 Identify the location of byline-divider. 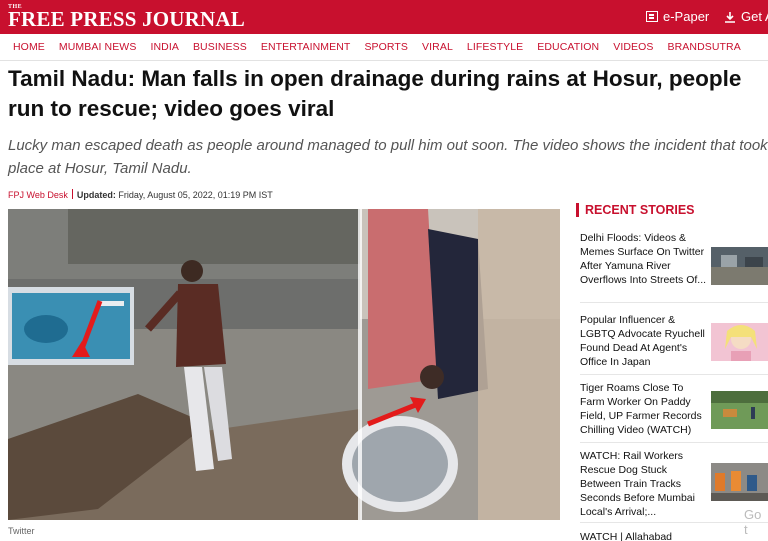
(72, 194).